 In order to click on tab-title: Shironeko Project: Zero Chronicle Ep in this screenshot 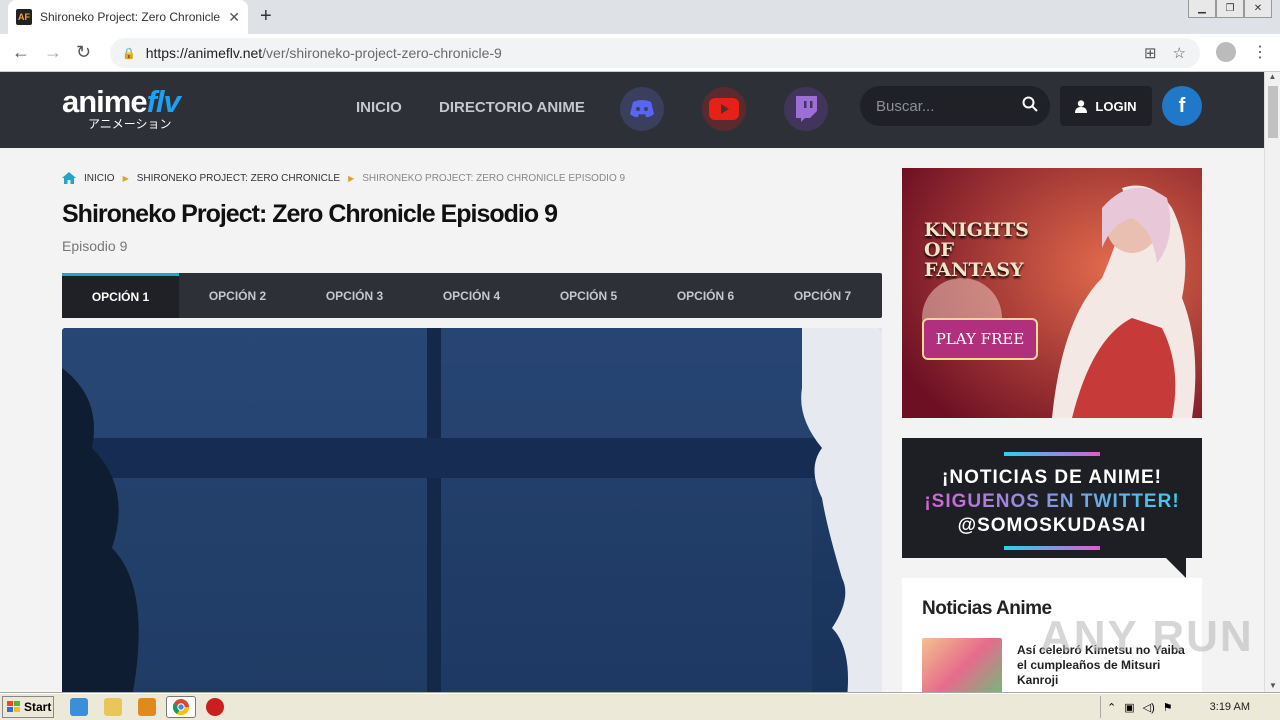, I will do `click(130, 17)`.